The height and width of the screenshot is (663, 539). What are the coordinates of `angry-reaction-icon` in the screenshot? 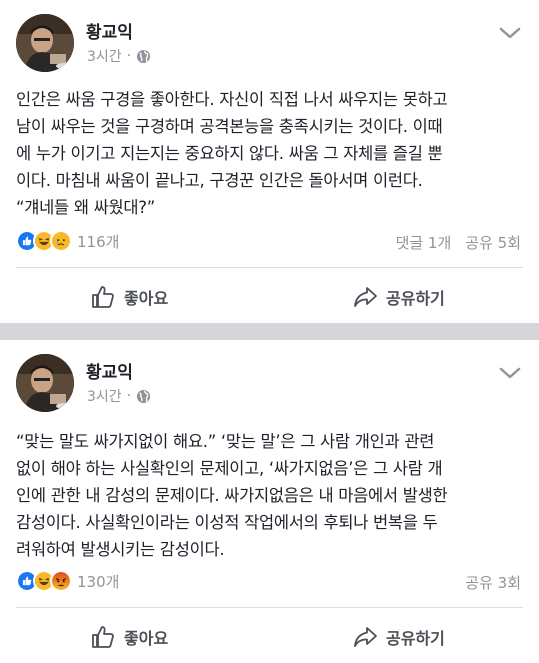 It's located at (61, 581).